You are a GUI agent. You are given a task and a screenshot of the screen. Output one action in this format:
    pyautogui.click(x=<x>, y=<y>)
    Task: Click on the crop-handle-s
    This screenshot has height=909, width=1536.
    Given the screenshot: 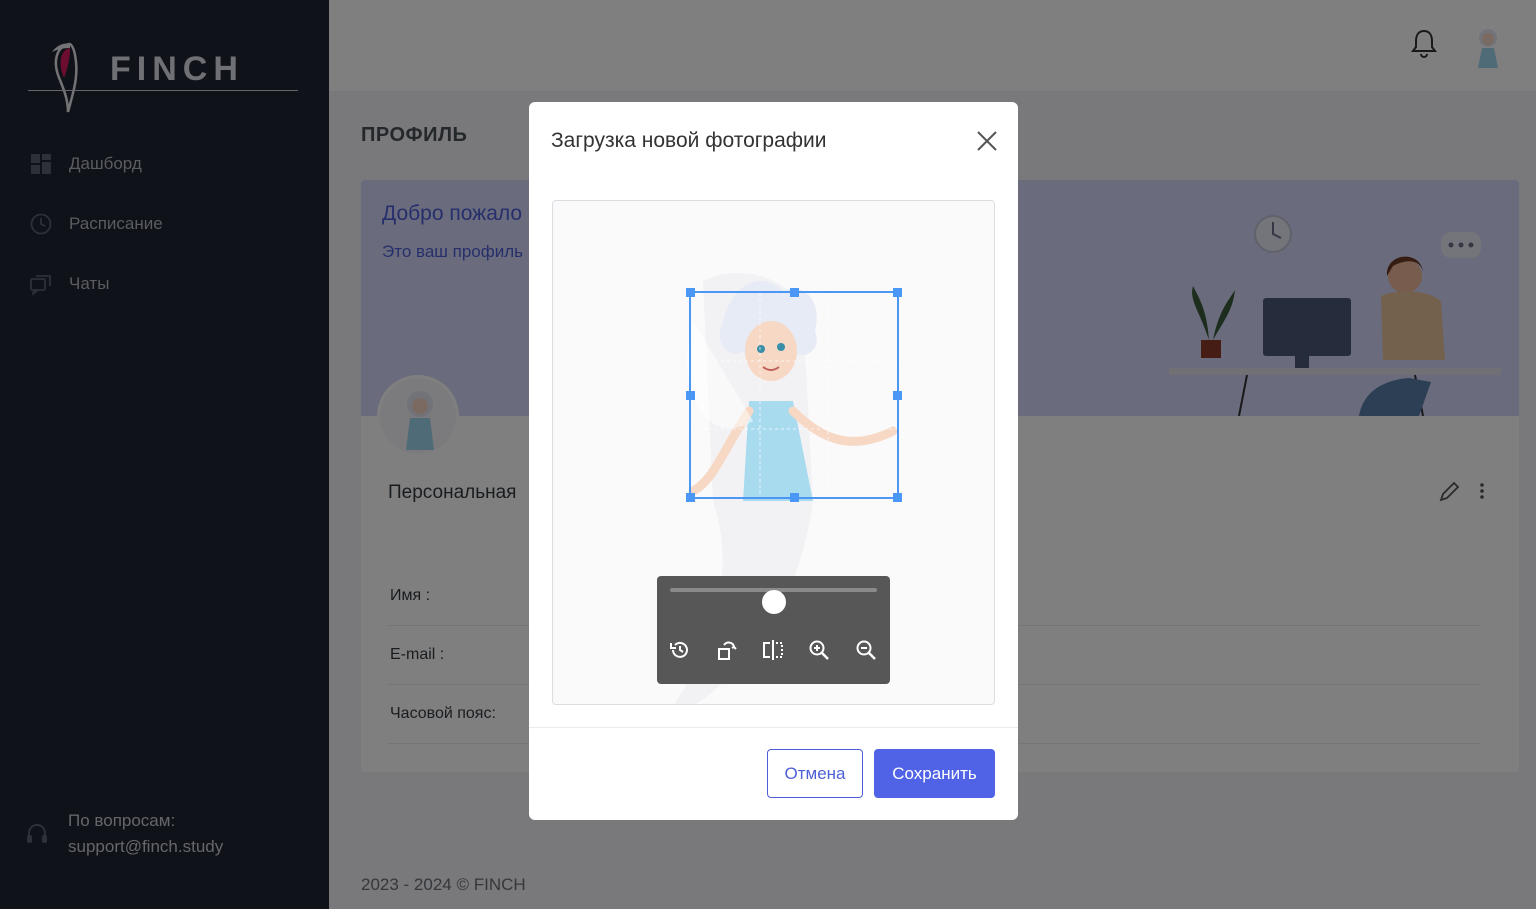 What is the action you would take?
    pyautogui.click(x=794, y=497)
    